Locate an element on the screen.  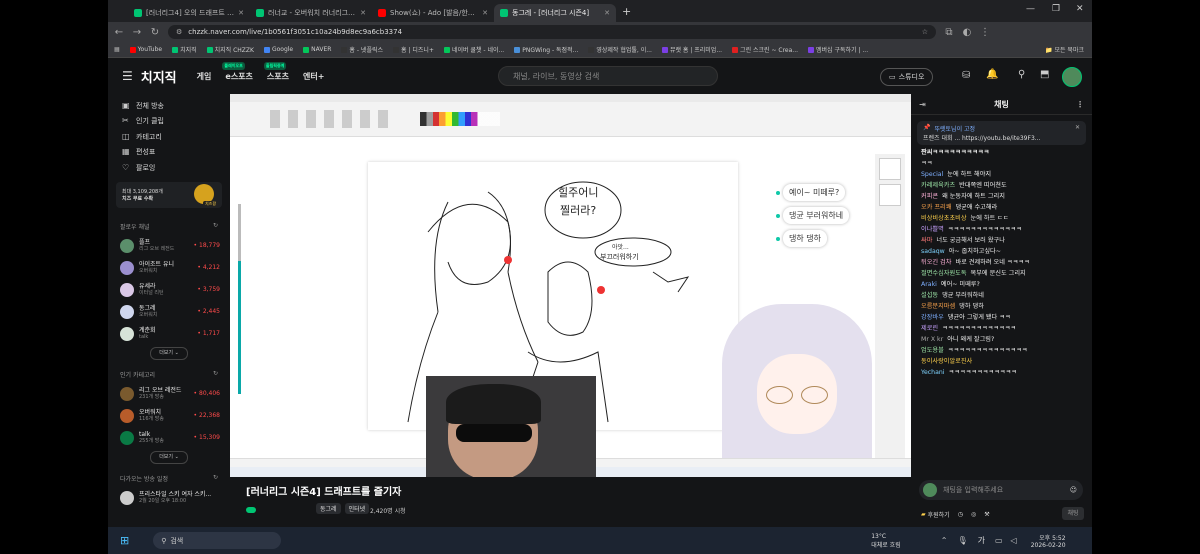
chat-message: Special 눈에 하트 해야지 is located at coordinates (1001, 174).